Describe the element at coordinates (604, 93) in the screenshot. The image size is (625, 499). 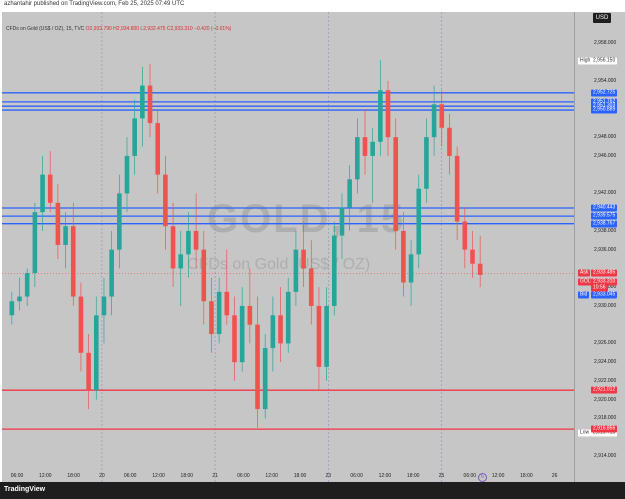
I see `level-price-label: 2,952.725` at that location.